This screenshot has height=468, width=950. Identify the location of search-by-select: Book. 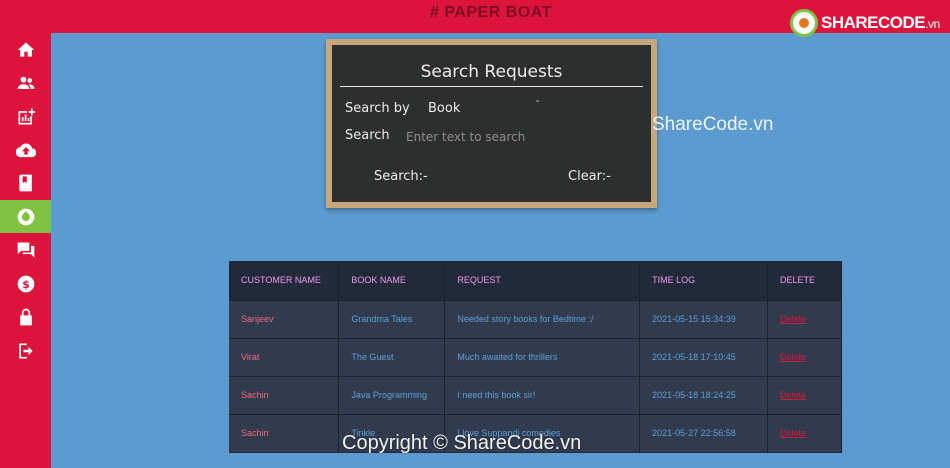
(444, 108).